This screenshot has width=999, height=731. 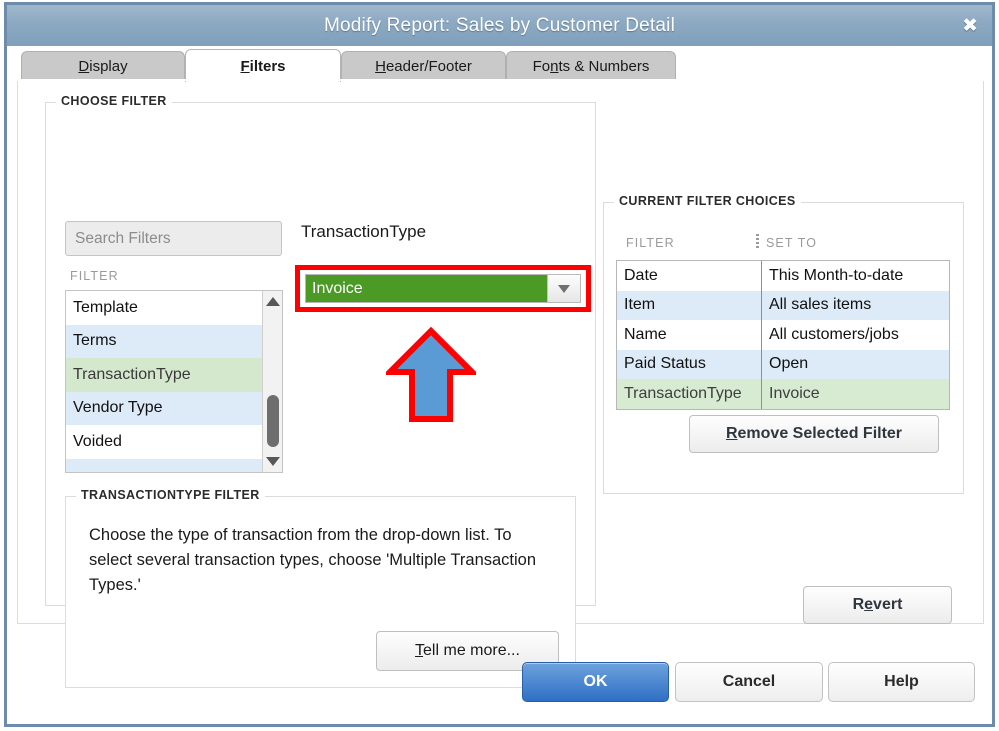 I want to click on filter-list-item: TransactionType, so click(x=164, y=375).